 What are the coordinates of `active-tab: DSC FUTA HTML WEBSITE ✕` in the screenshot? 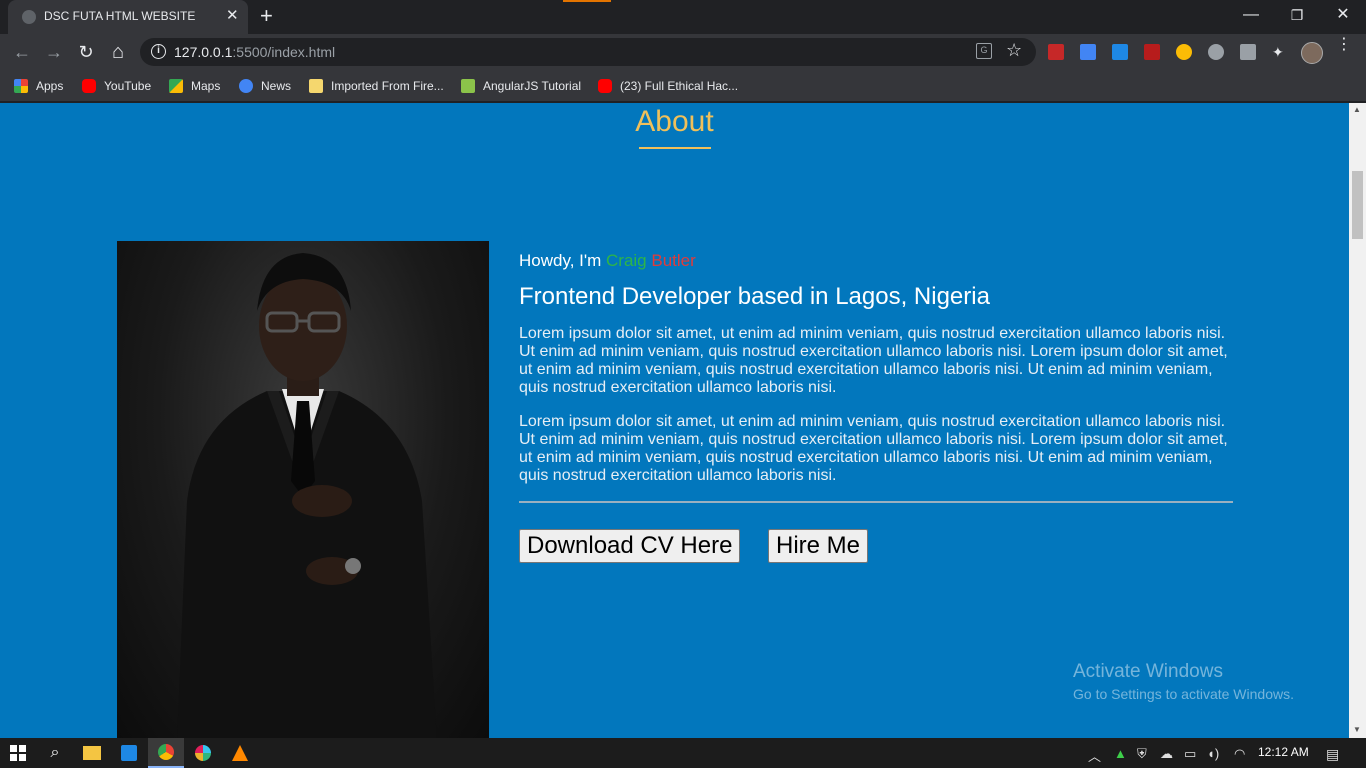 It's located at (128, 17).